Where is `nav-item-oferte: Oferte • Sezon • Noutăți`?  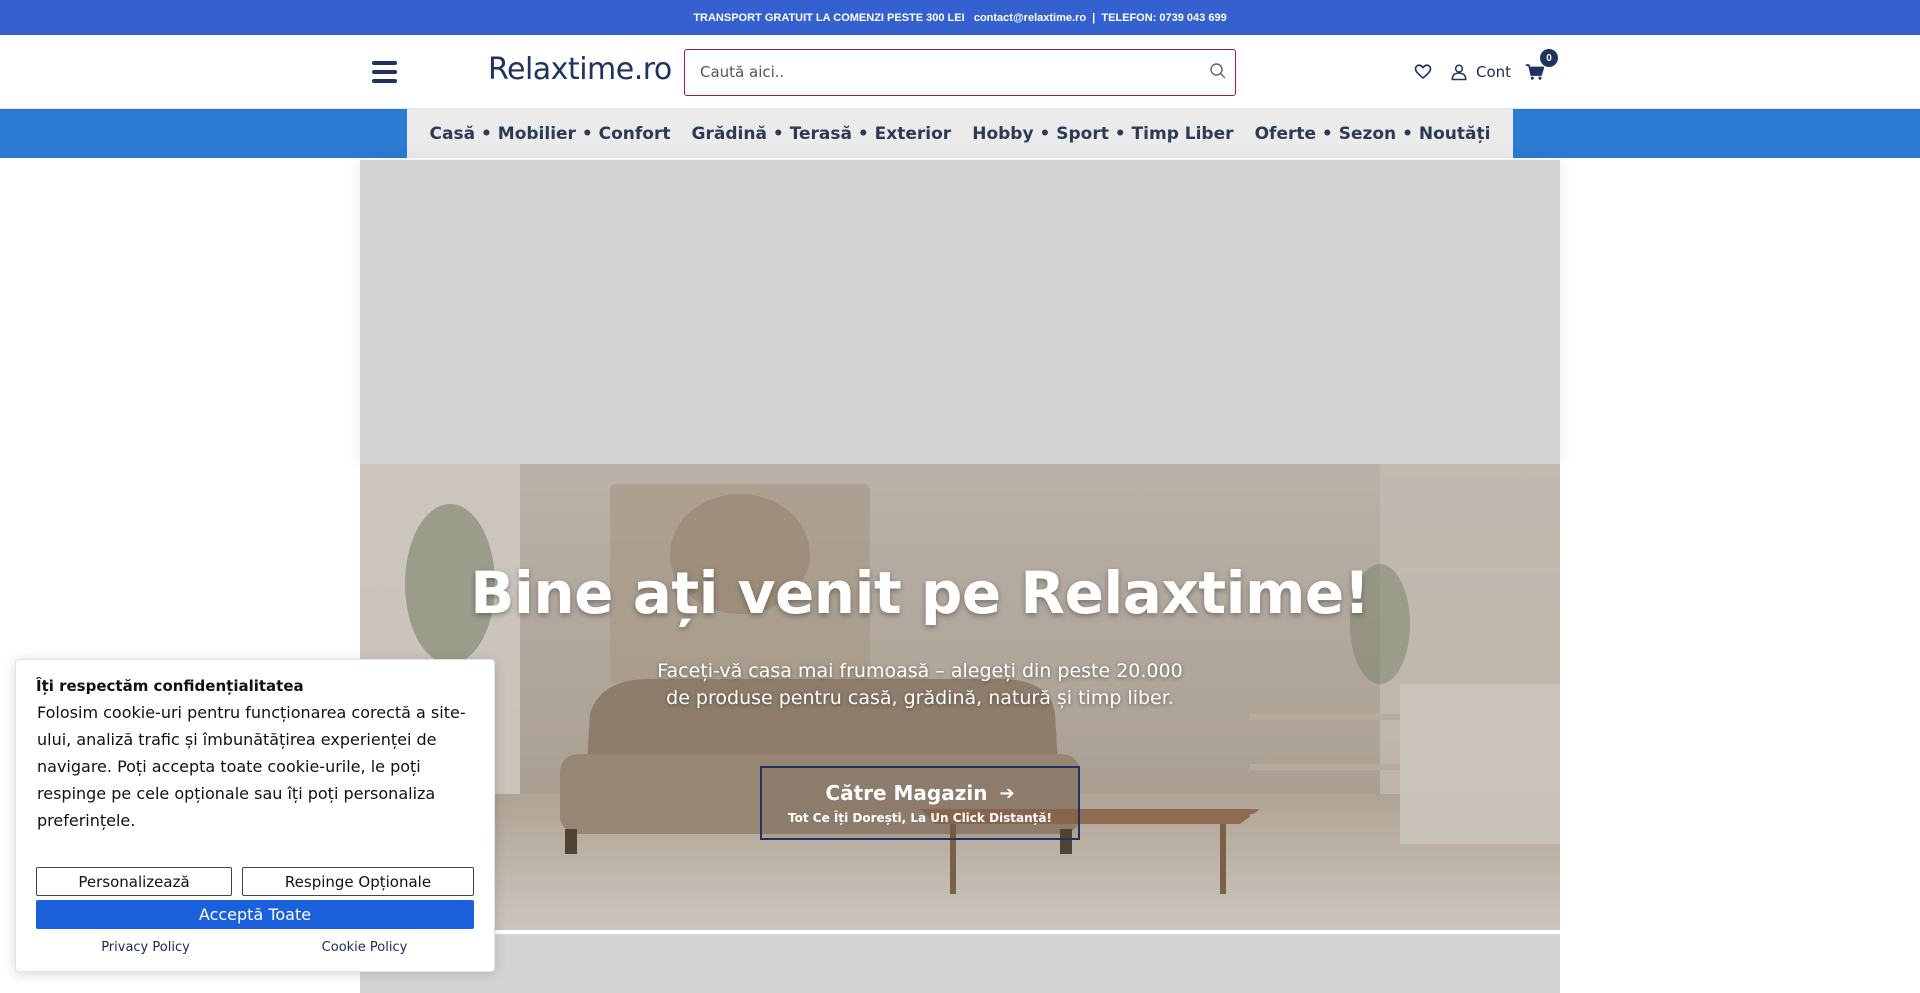
nav-item-oferte: Oferte • Sezon • Noutăți is located at coordinates (1373, 134).